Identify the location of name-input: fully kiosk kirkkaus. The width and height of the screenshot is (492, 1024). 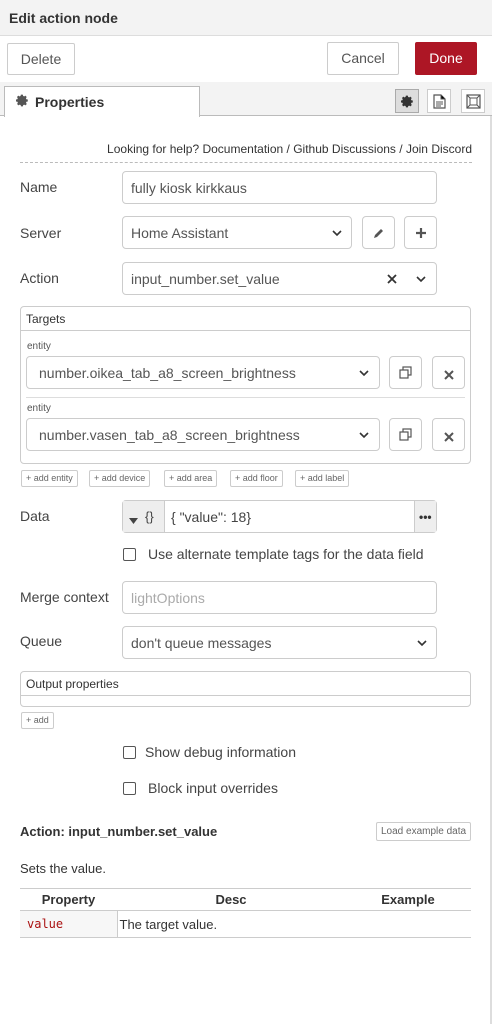
(279, 187).